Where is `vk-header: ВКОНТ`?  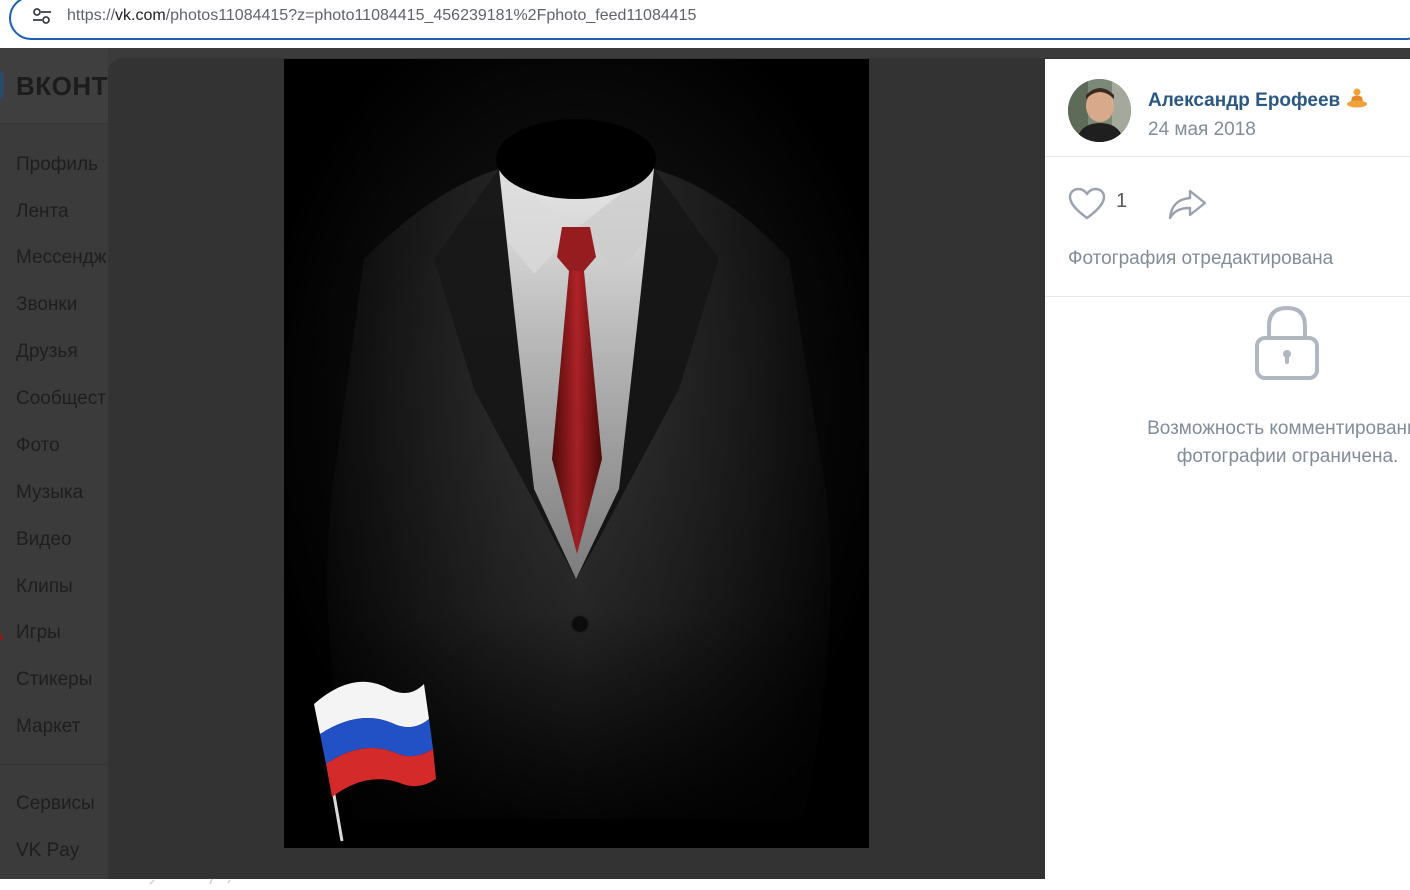
vk-header: ВКОНТ is located at coordinates (54, 86).